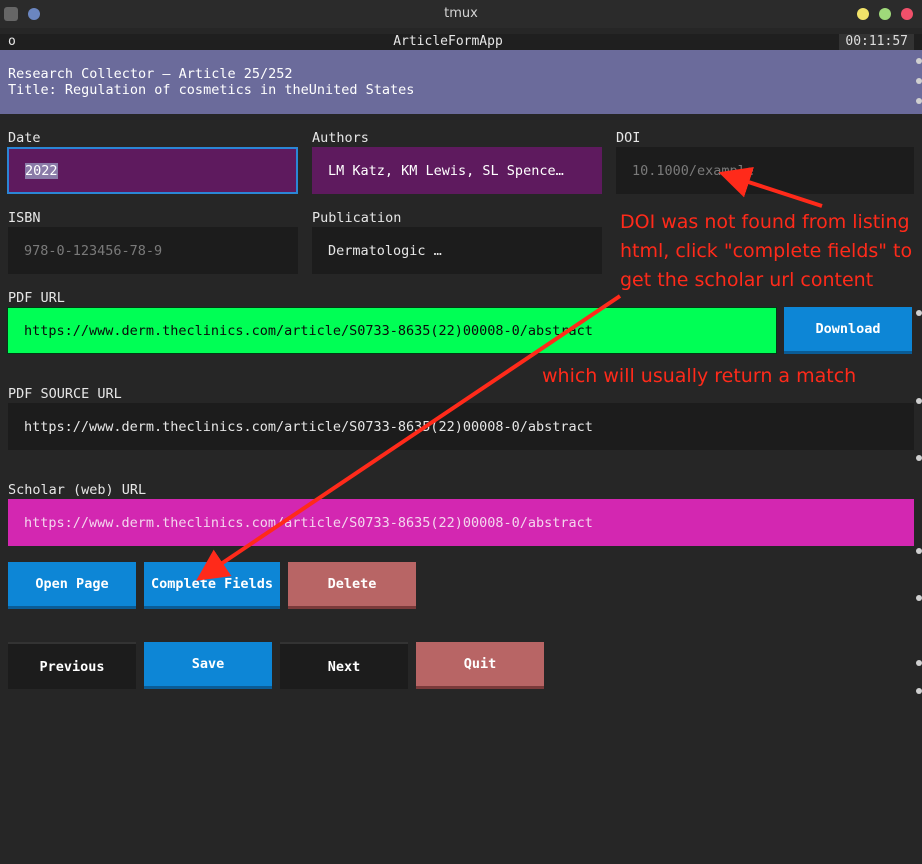 This screenshot has width=922, height=864. Describe the element at coordinates (770, 187) in the screenshot. I see `arrow-icon` at that location.